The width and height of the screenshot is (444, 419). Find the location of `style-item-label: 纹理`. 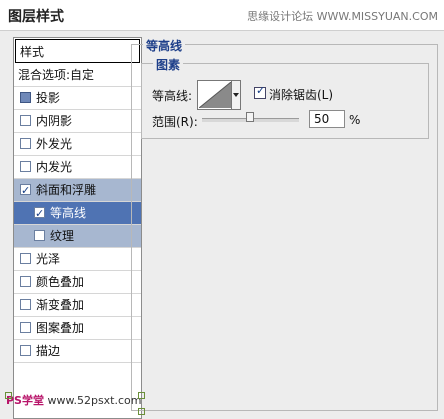

style-item-label: 纹理 is located at coordinates (62, 236).